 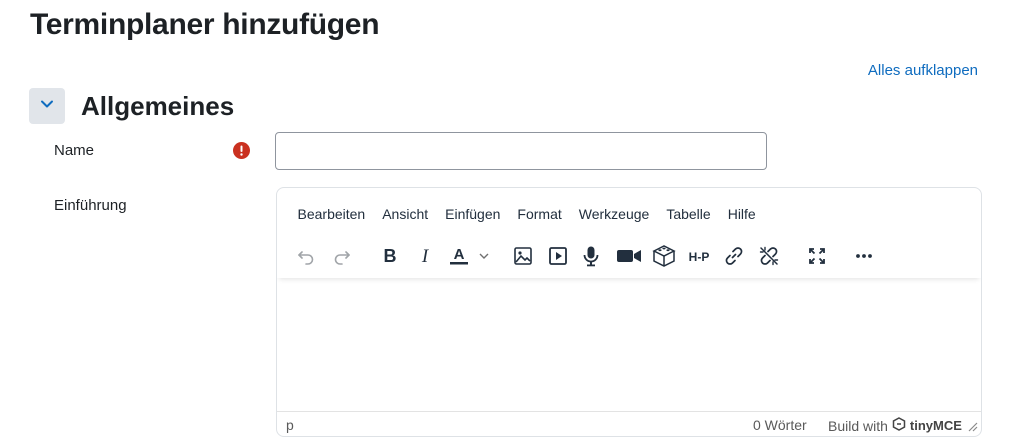 I want to click on image-icon, so click(x=523, y=256).